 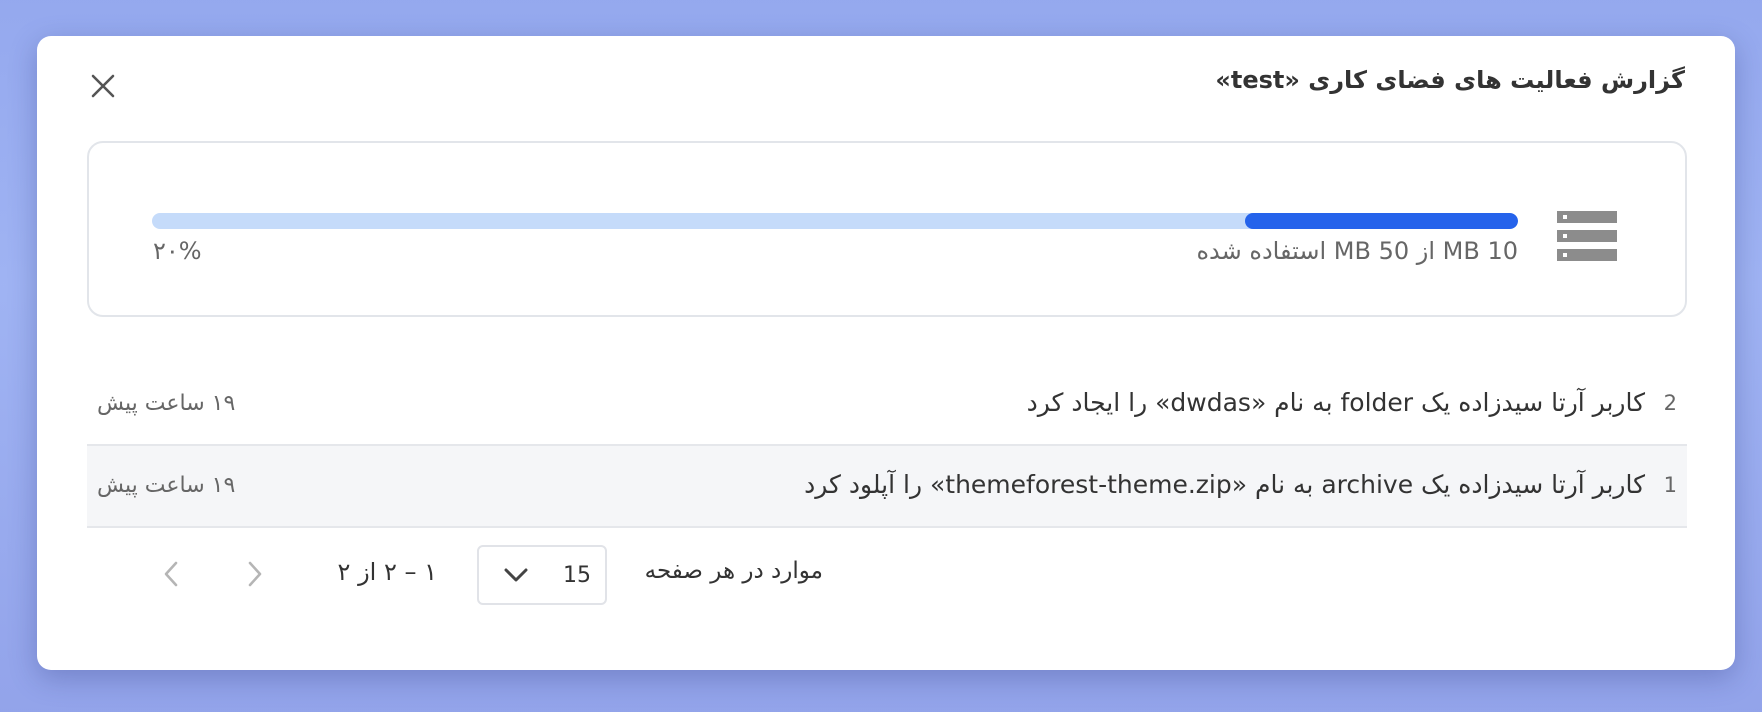 I want to click on storage-icon, so click(x=1587, y=236).